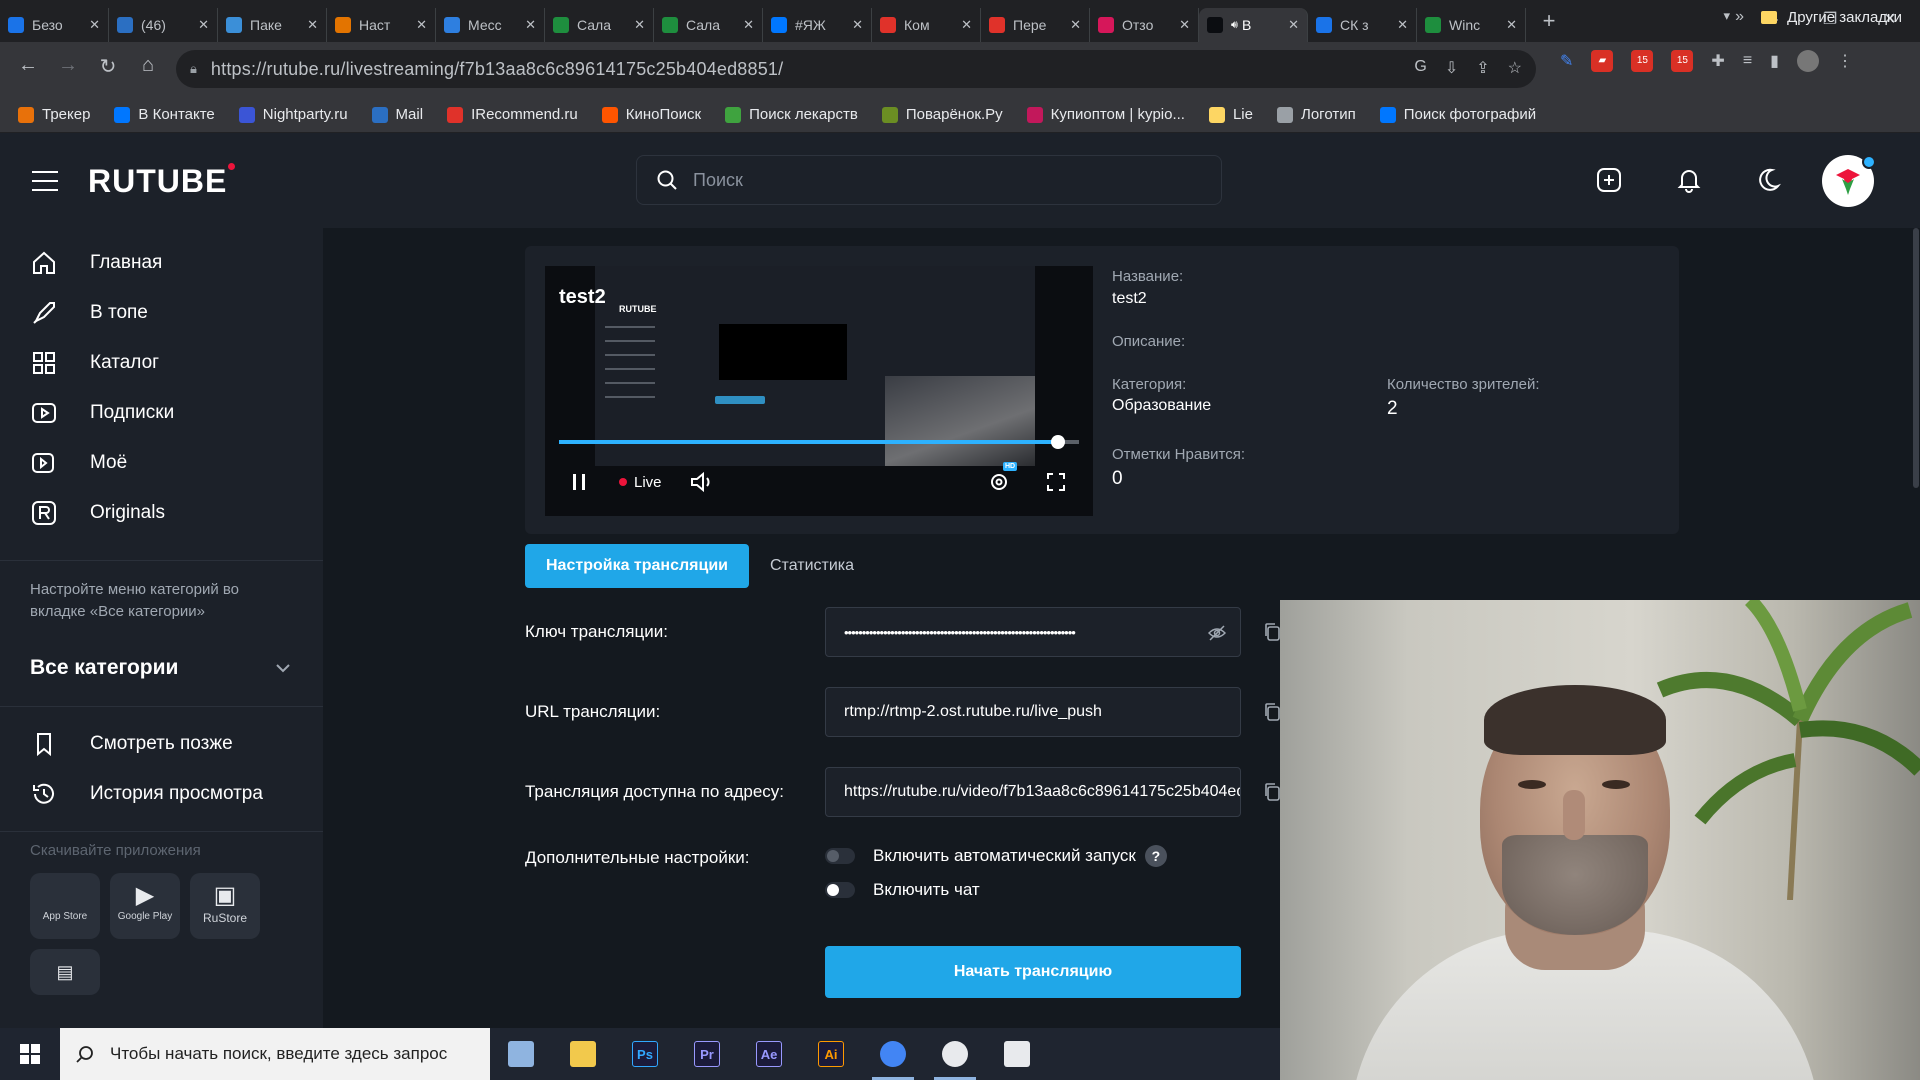 This screenshot has width=1920, height=1080. Describe the element at coordinates (1471, 25) in the screenshot. I see `browser-tab: Winc ✕` at that location.